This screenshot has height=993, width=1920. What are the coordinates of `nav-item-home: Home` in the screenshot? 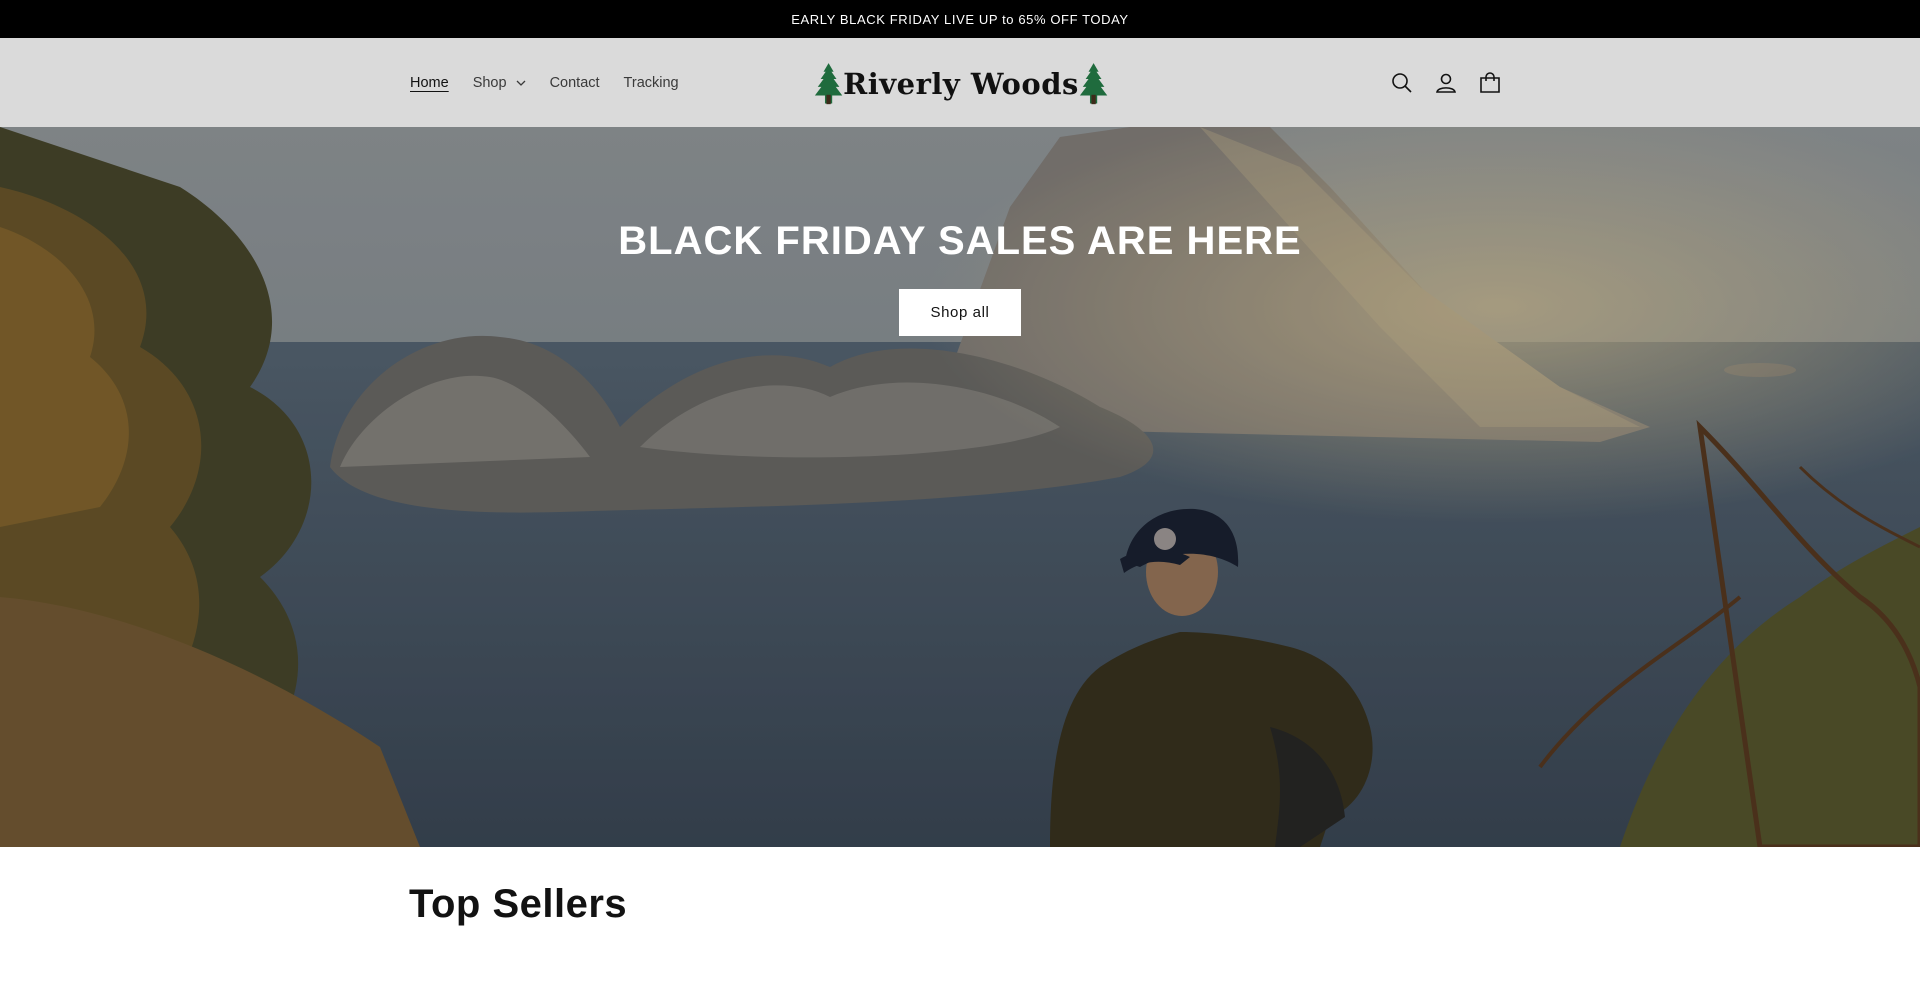 It's located at (435, 83).